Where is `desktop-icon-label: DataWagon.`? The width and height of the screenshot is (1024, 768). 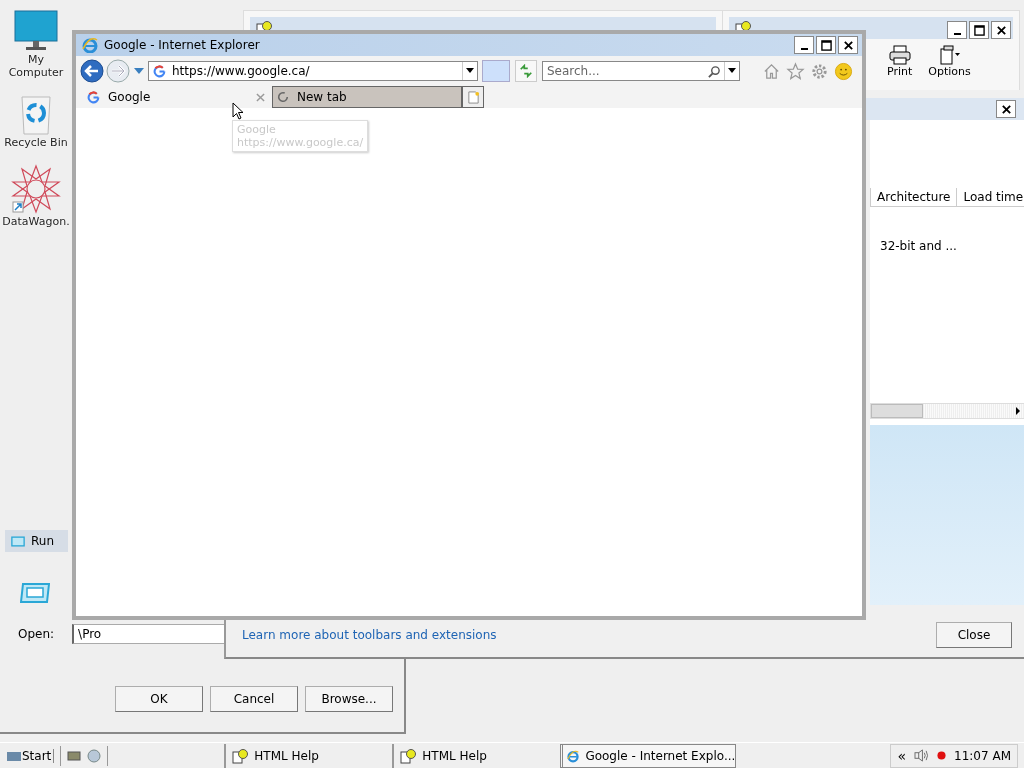 desktop-icon-label: DataWagon. is located at coordinates (36, 222).